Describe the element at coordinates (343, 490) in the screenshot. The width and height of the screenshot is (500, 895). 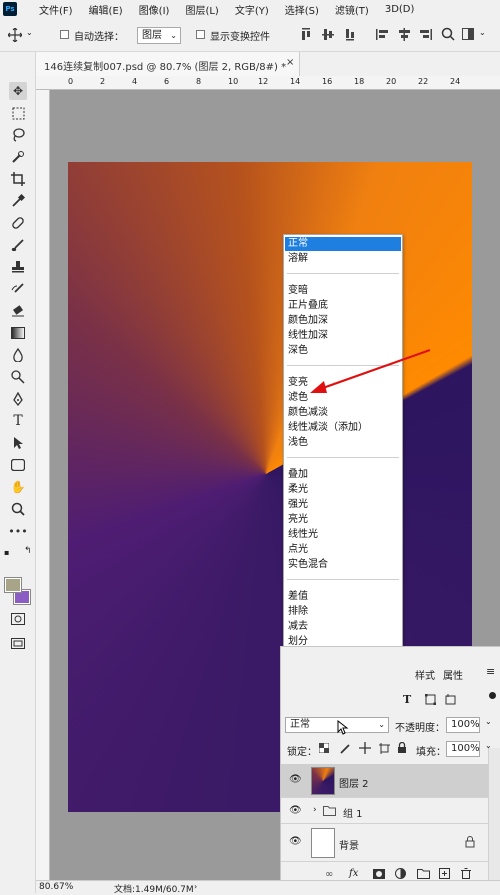
I see `blend-mode-option: 柔光` at that location.